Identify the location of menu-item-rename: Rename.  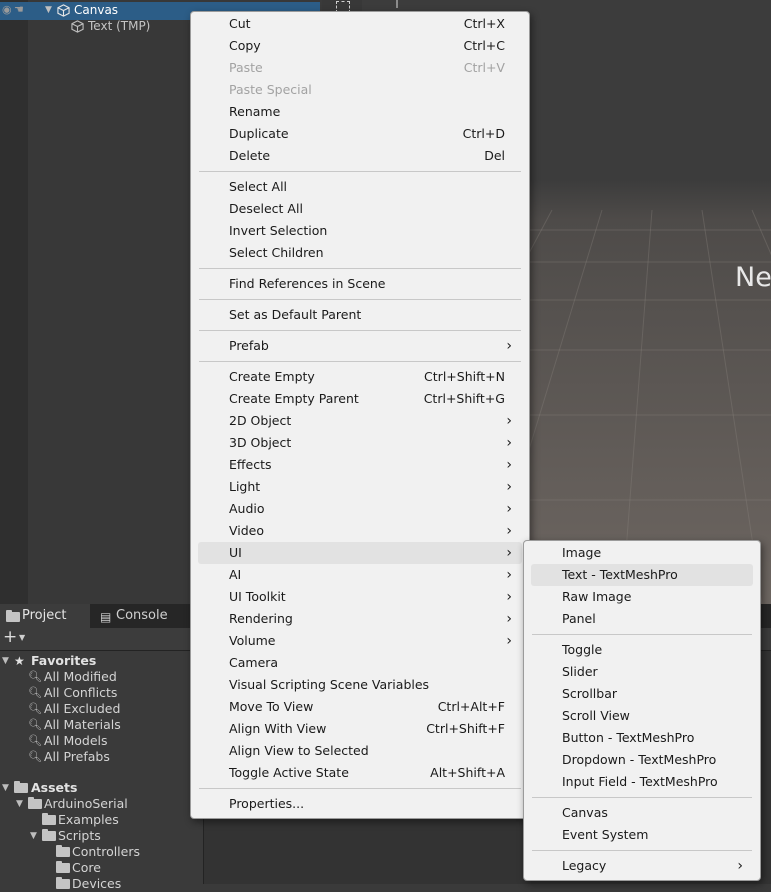
(360, 112).